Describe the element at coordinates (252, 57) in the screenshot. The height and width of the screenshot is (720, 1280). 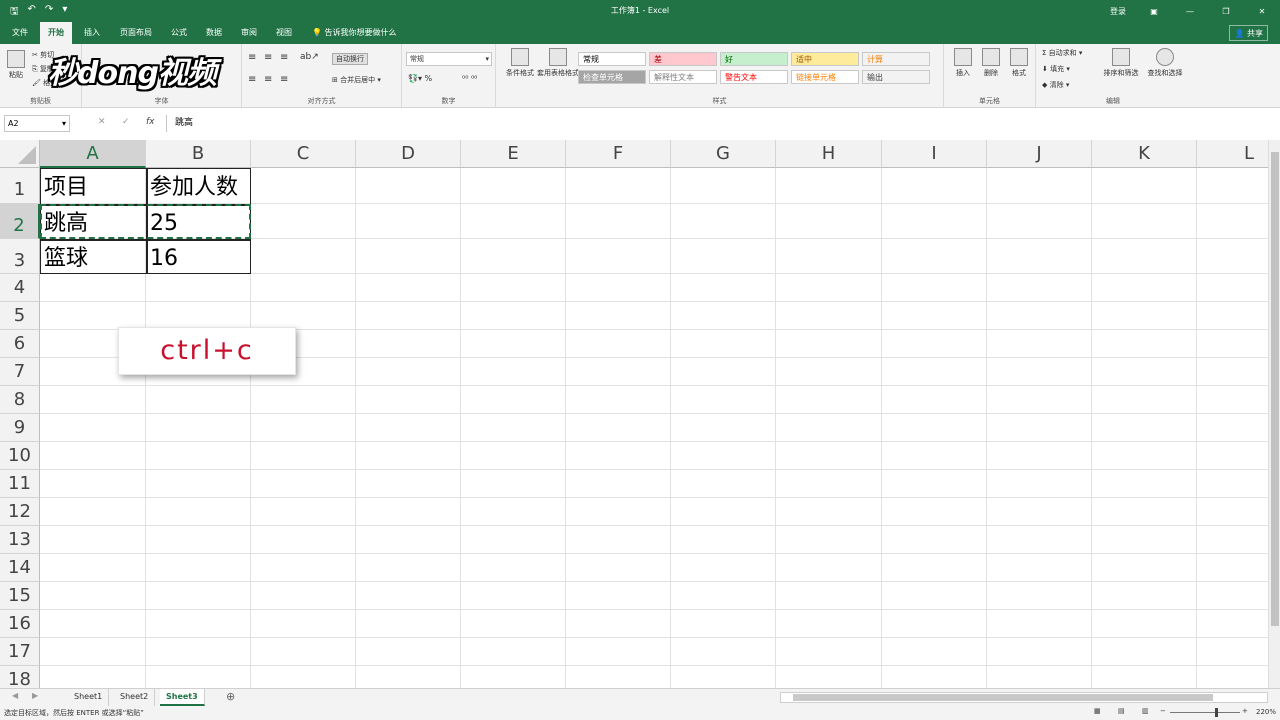
I see `align-top-icon: ≡` at that location.